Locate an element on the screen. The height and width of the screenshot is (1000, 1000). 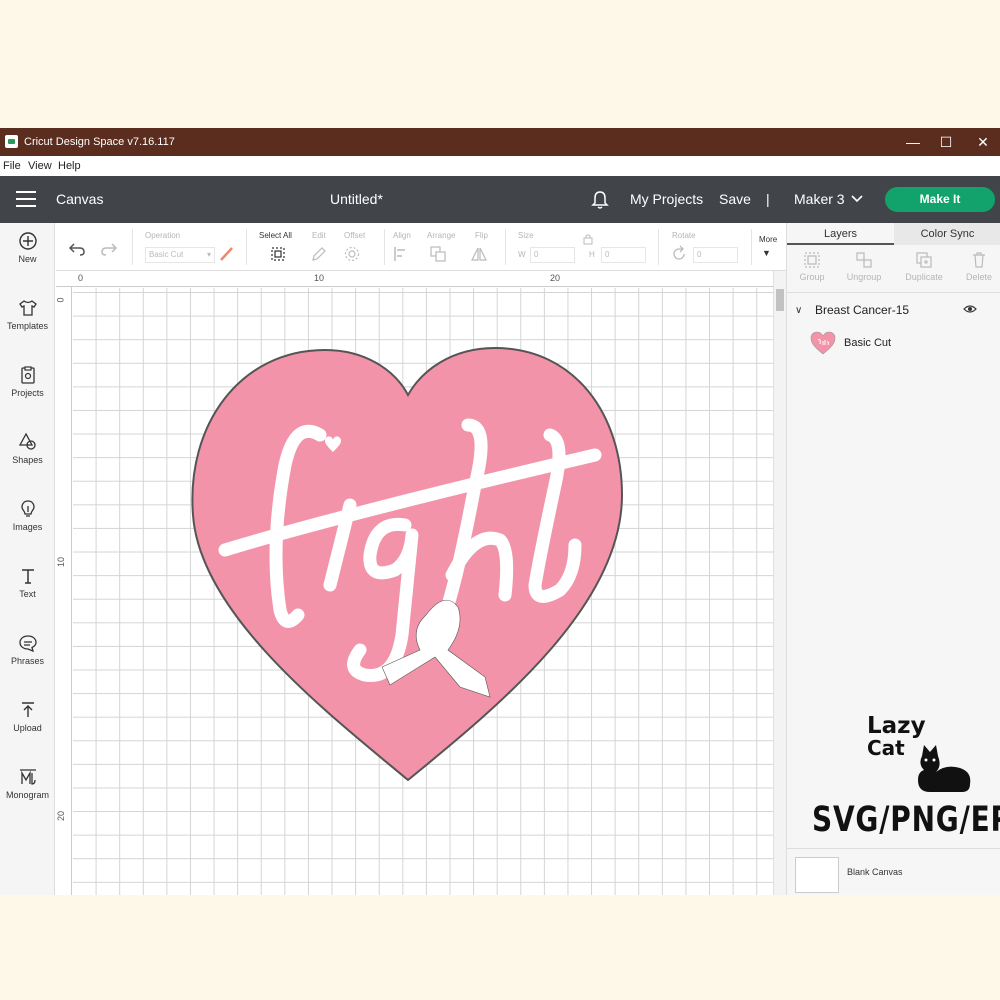
arrange-label: Arrange is located at coordinates (441, 235).